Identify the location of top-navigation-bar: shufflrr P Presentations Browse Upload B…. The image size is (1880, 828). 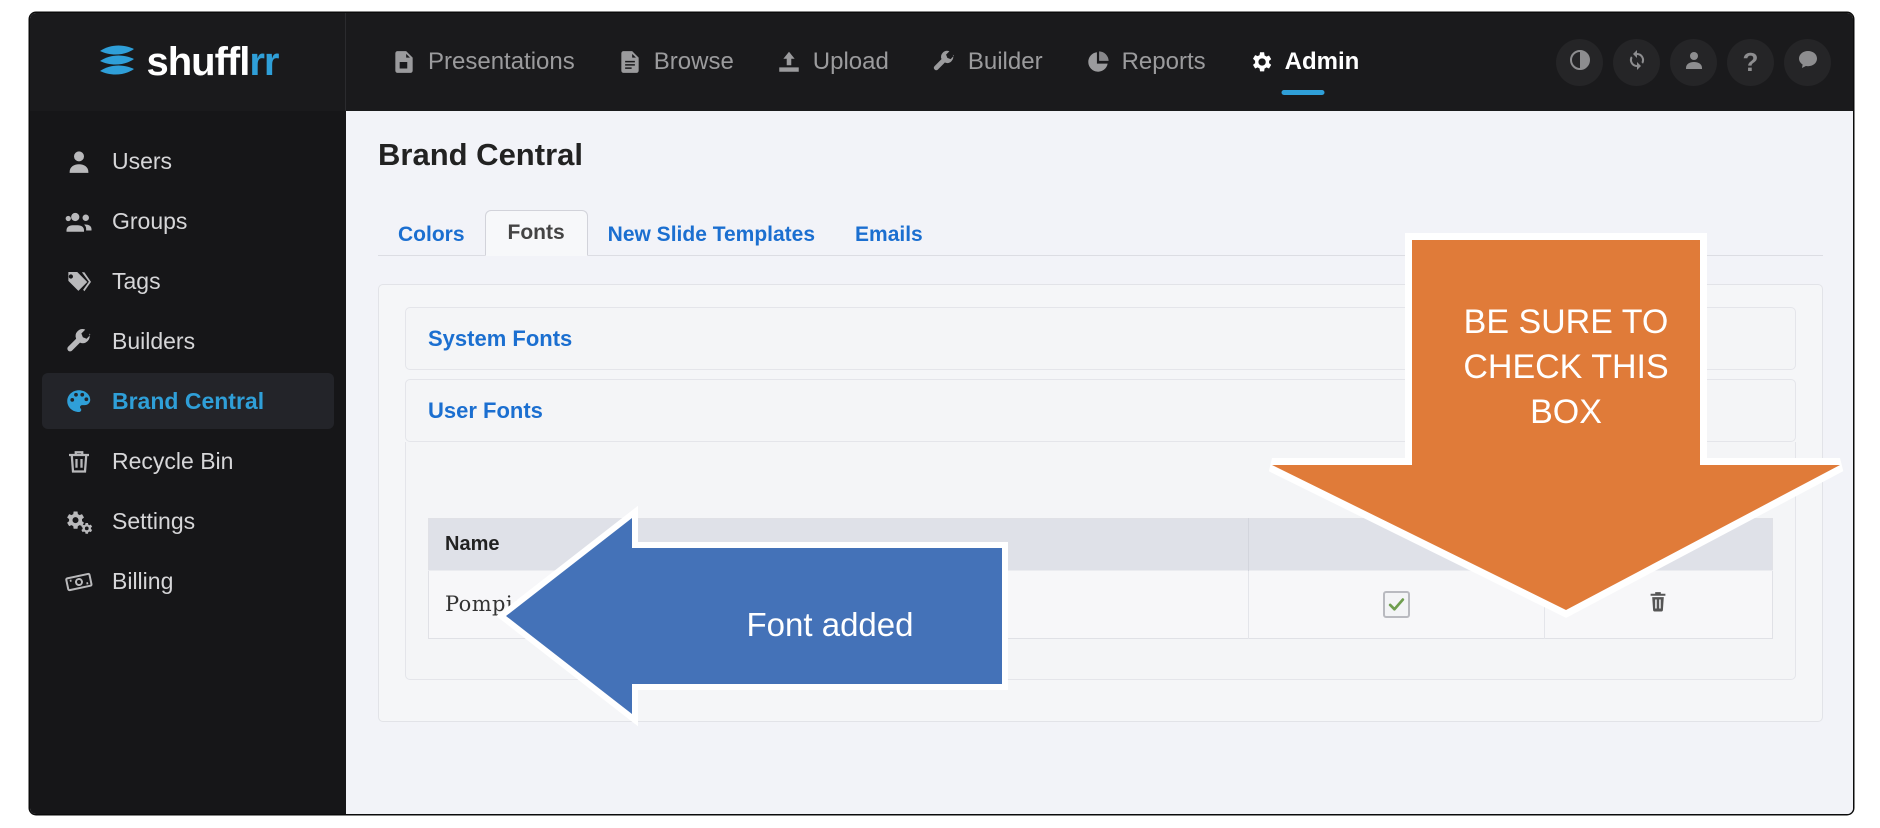
(941, 62).